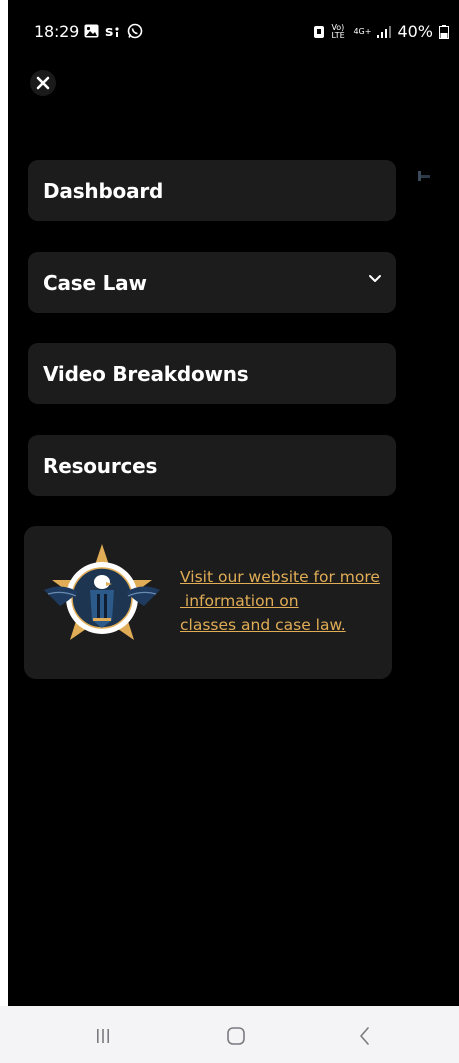  I want to click on whatsapp-icon, so click(135, 31).